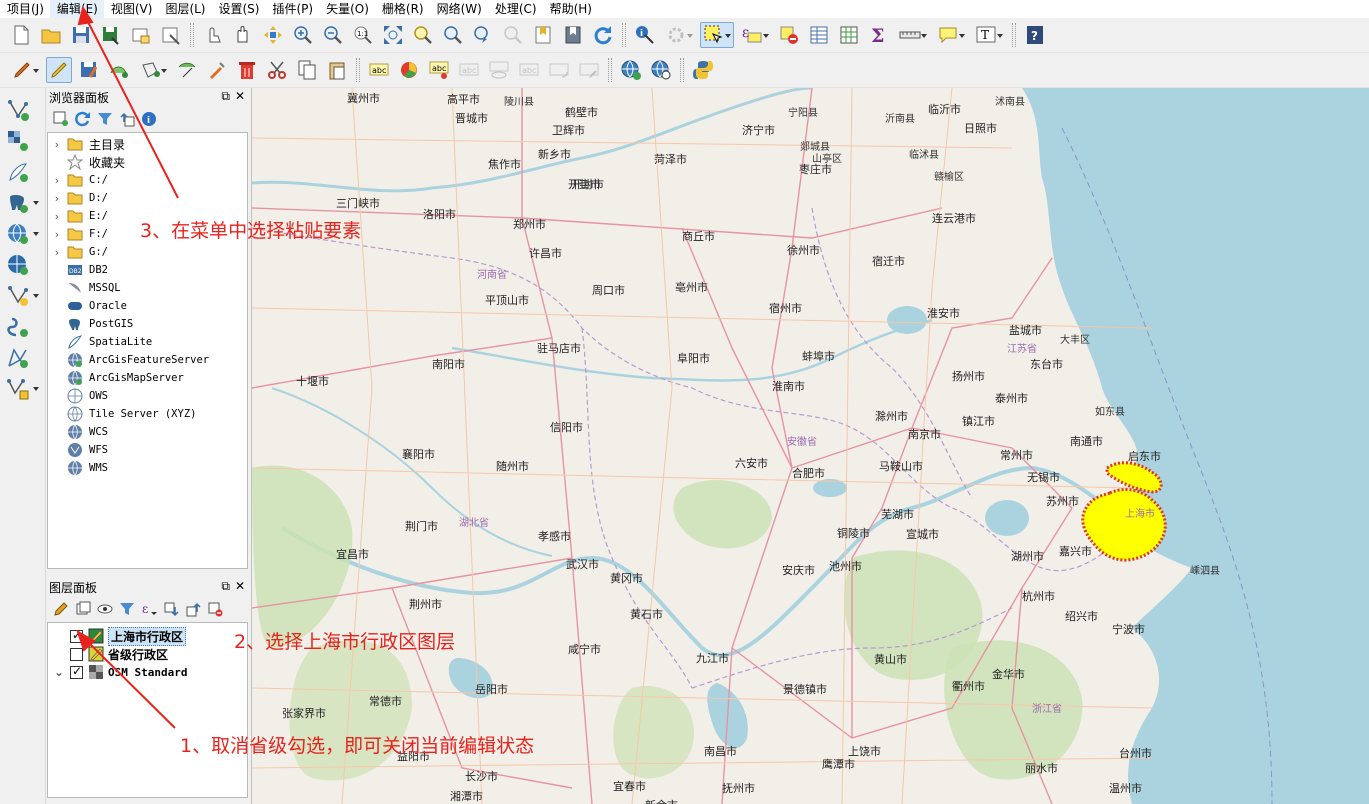 The width and height of the screenshot is (1369, 804). Describe the element at coordinates (453, 35) in the screenshot. I see `zoom-to-layer-button` at that location.